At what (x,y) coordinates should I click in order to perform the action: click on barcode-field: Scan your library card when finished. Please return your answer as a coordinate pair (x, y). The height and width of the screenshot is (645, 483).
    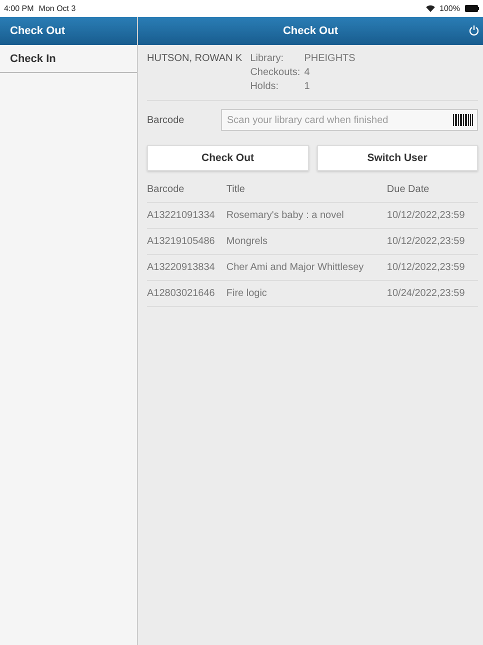
    Looking at the image, I should click on (349, 120).